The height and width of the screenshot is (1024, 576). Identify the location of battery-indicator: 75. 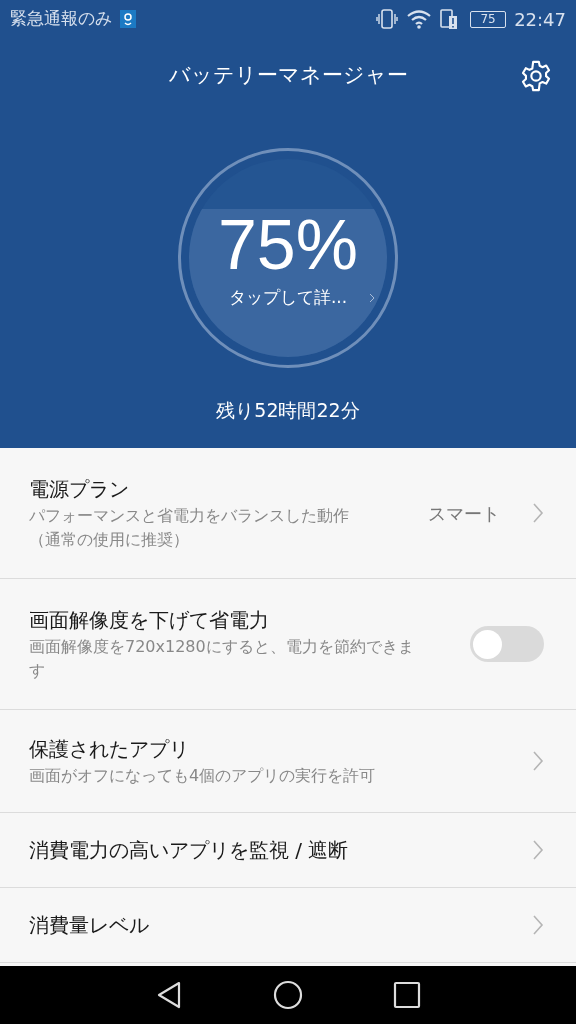
(488, 19).